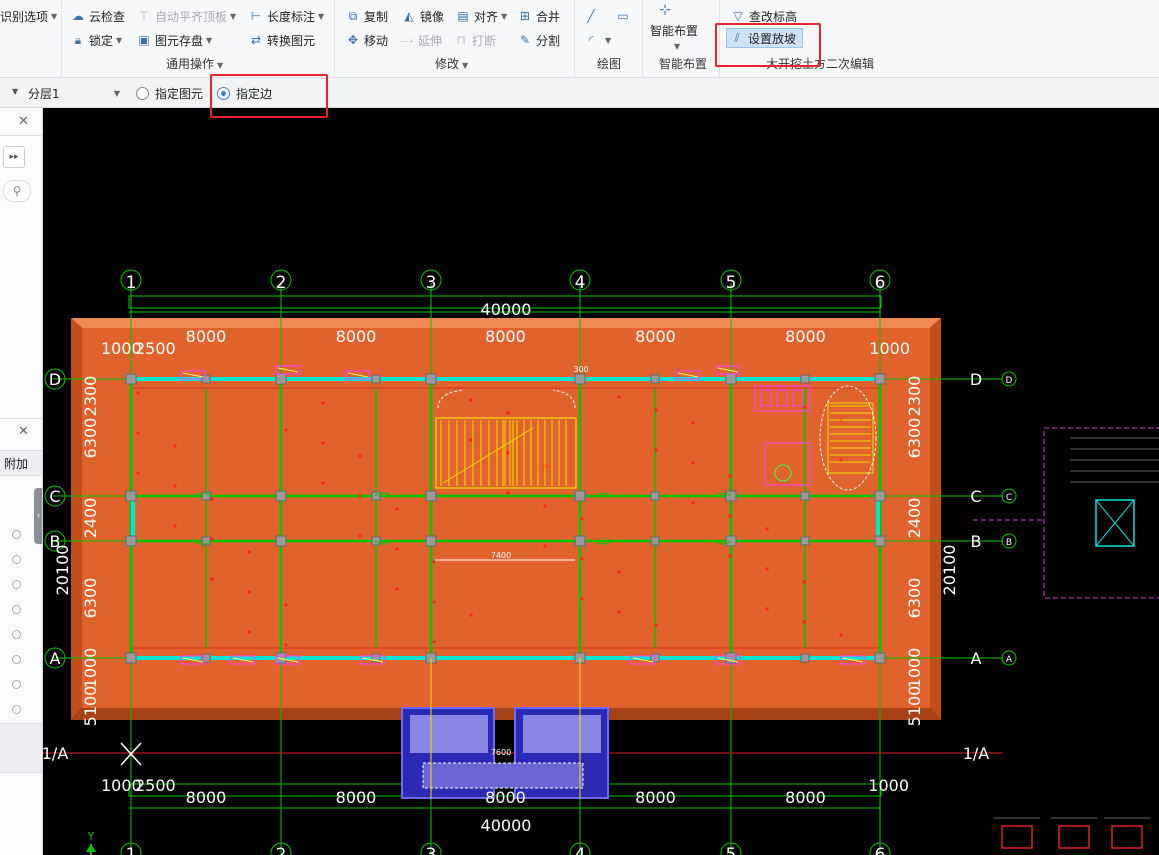 The width and height of the screenshot is (1159, 855). What do you see at coordinates (38, 516) in the screenshot?
I see `collapse-handle: ‹` at bounding box center [38, 516].